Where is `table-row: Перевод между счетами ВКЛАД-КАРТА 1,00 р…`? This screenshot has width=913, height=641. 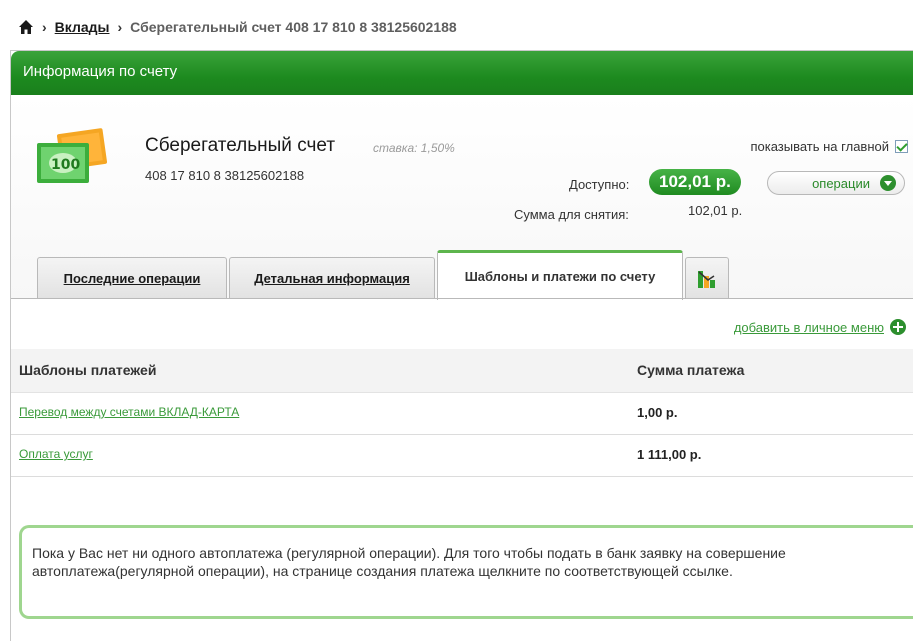 table-row: Перевод между счетами ВКЛАД-КАРТА 1,00 р… is located at coordinates (462, 414).